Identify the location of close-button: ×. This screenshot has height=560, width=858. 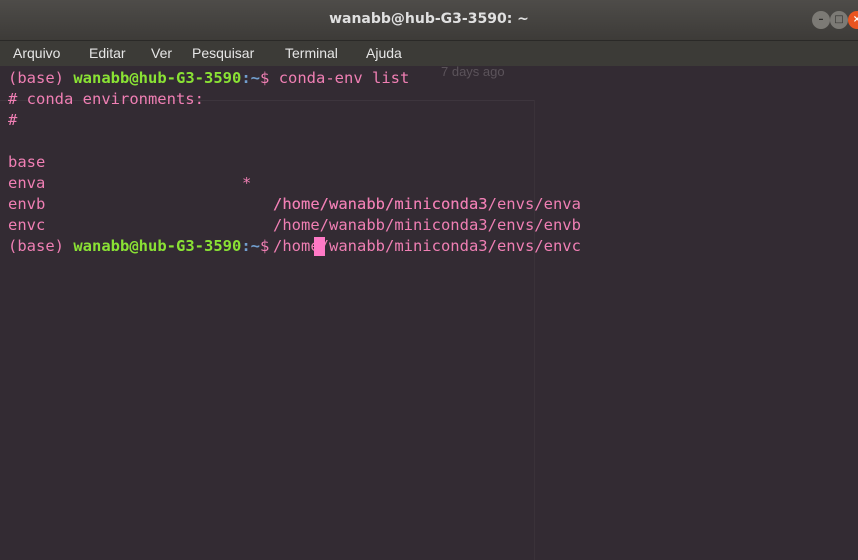
(853, 20).